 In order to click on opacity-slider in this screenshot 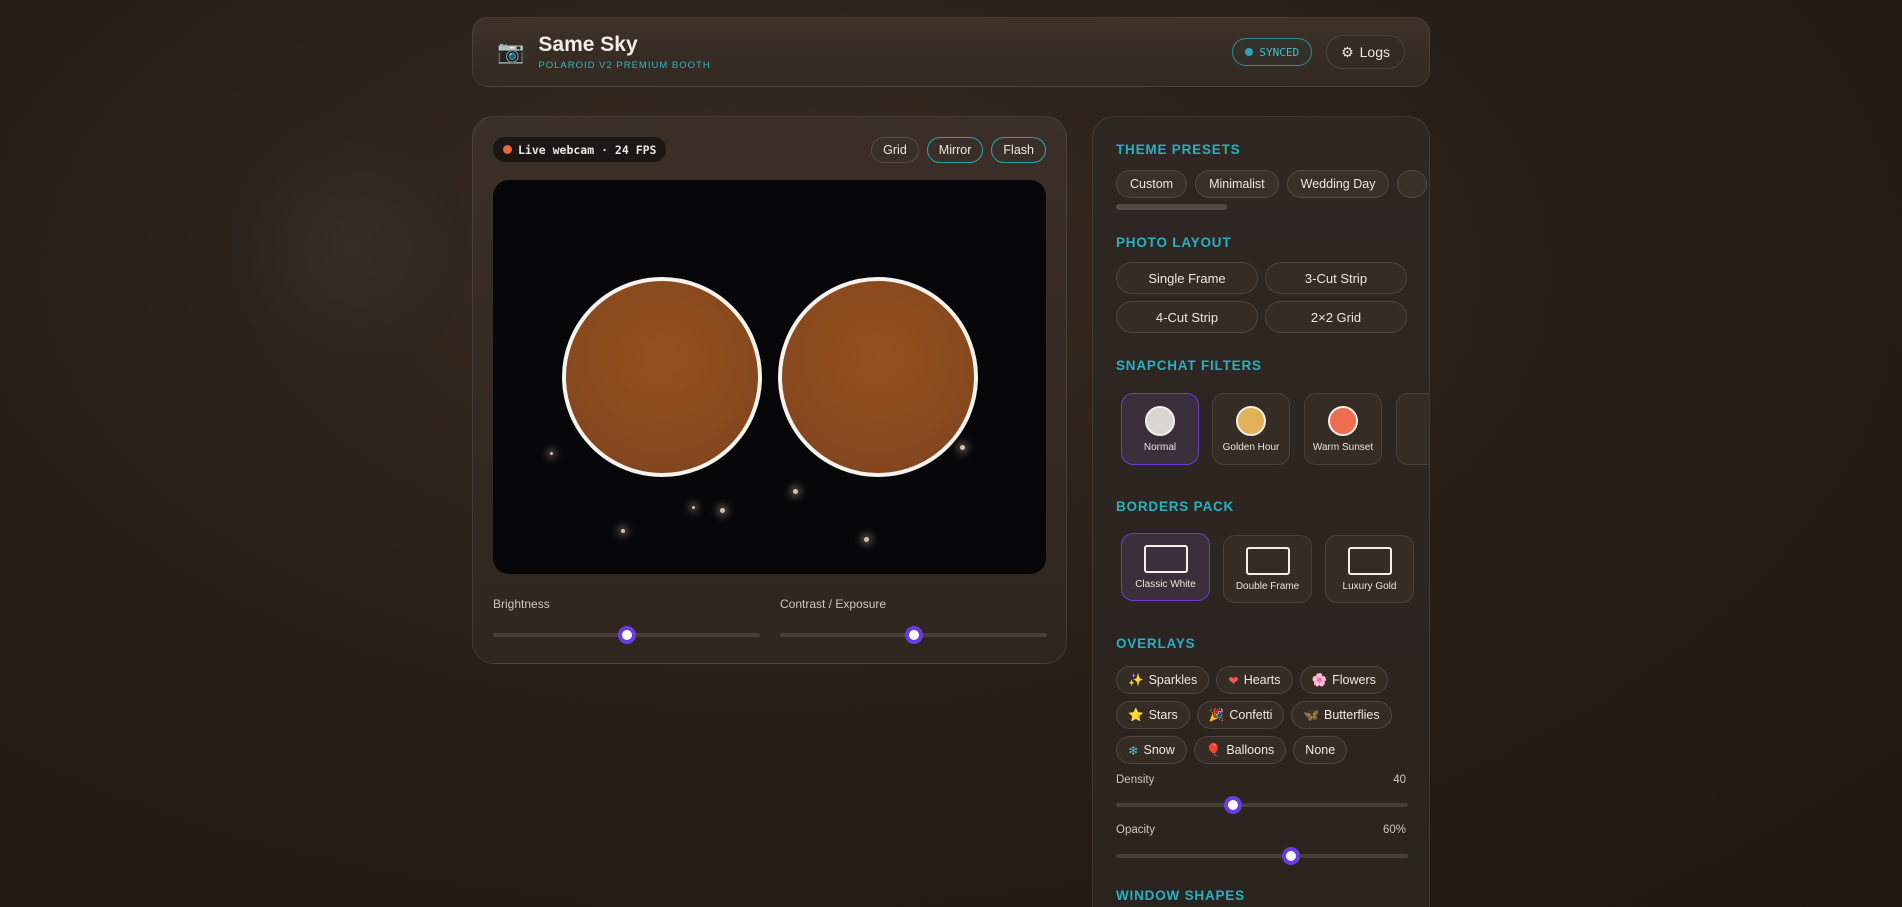, I will do `click(1262, 856)`.